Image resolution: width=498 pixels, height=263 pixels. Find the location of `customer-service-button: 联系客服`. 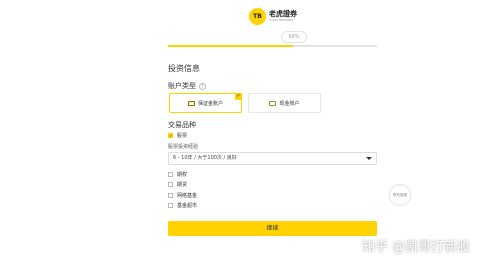

customer-service-button: 联系客服 is located at coordinates (400, 195).